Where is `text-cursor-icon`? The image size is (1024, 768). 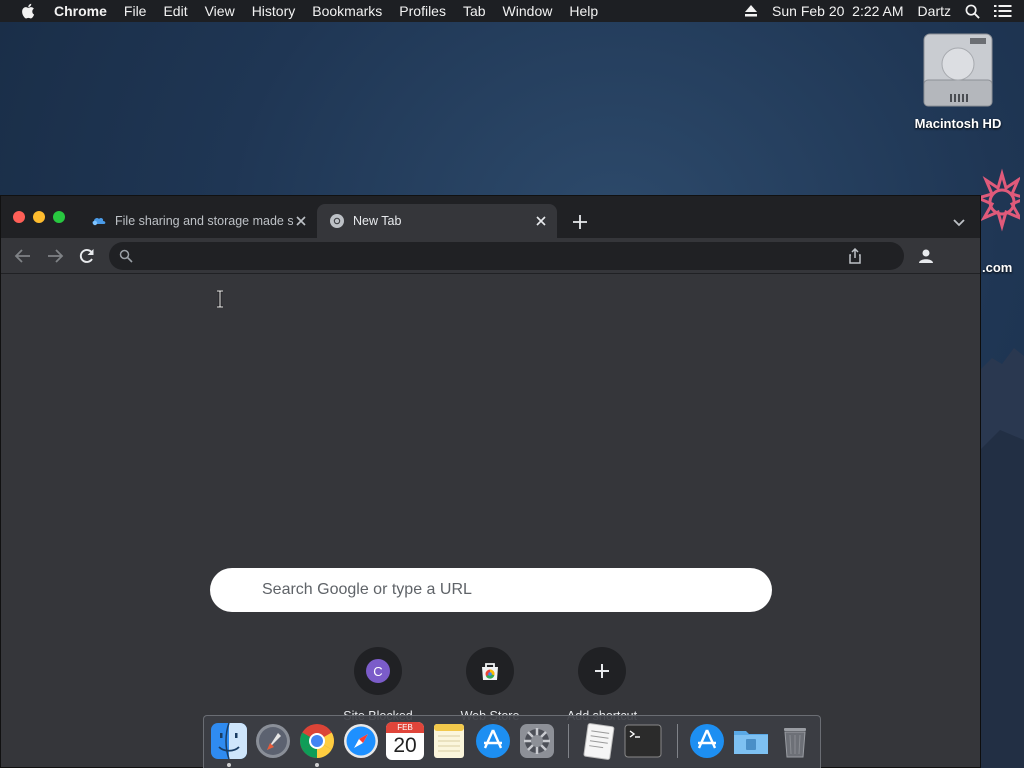
text-cursor-icon is located at coordinates (220, 299).